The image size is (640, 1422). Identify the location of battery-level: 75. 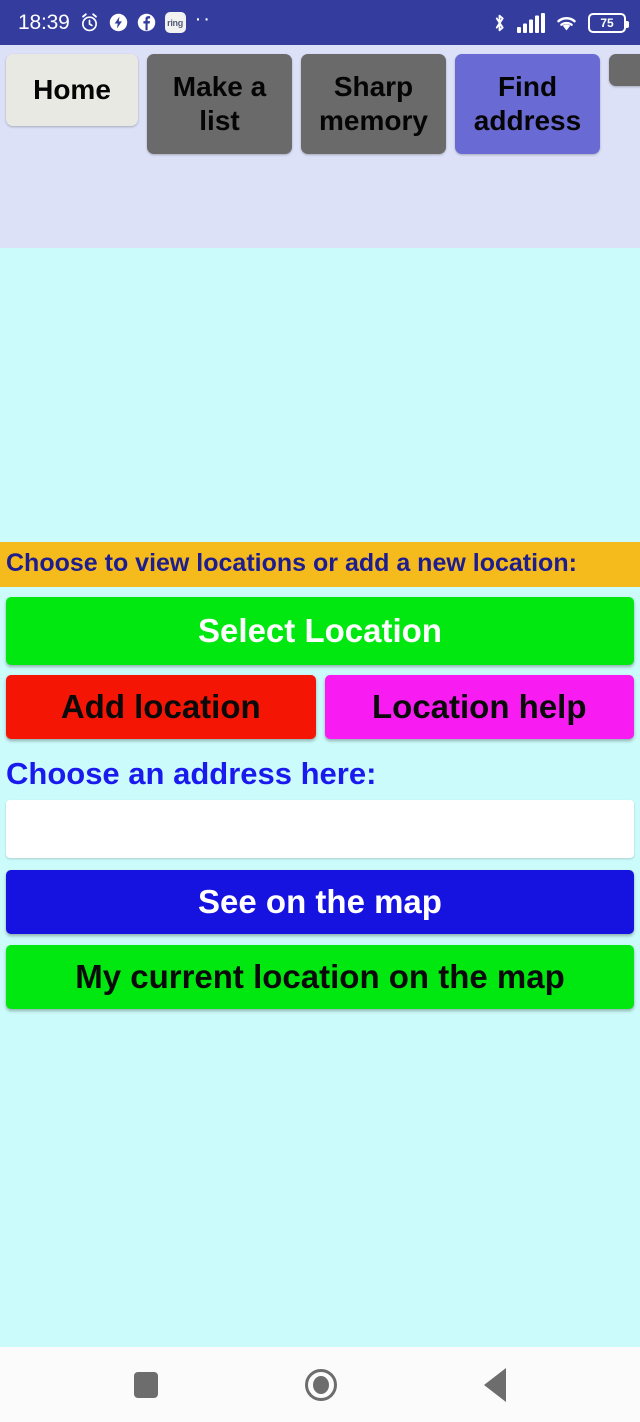
(607, 22).